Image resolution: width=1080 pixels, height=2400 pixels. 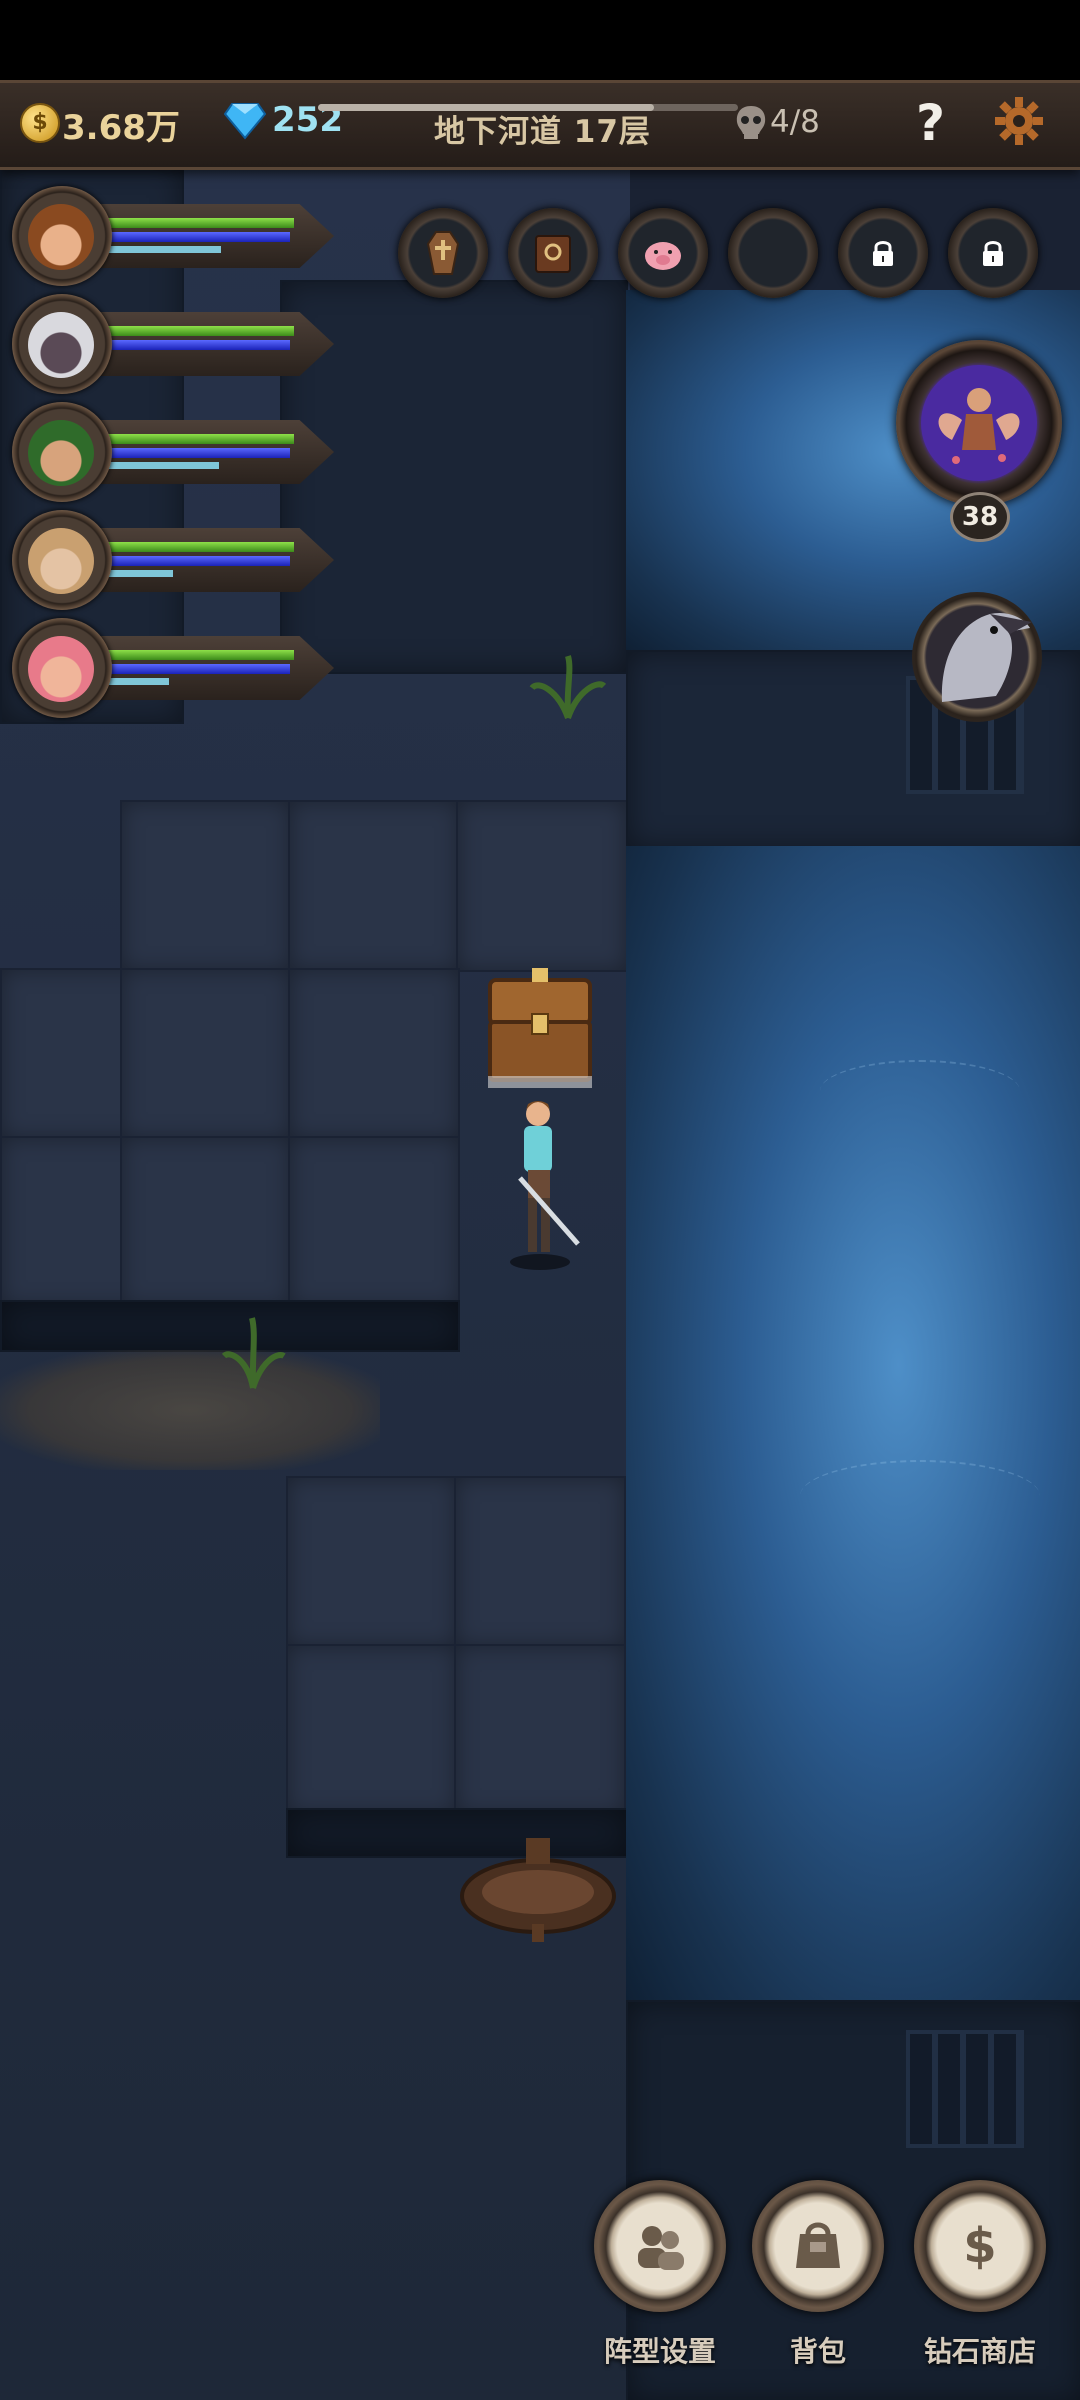 What do you see at coordinates (818, 2290) in the screenshot?
I see `bag-button: 背包` at bounding box center [818, 2290].